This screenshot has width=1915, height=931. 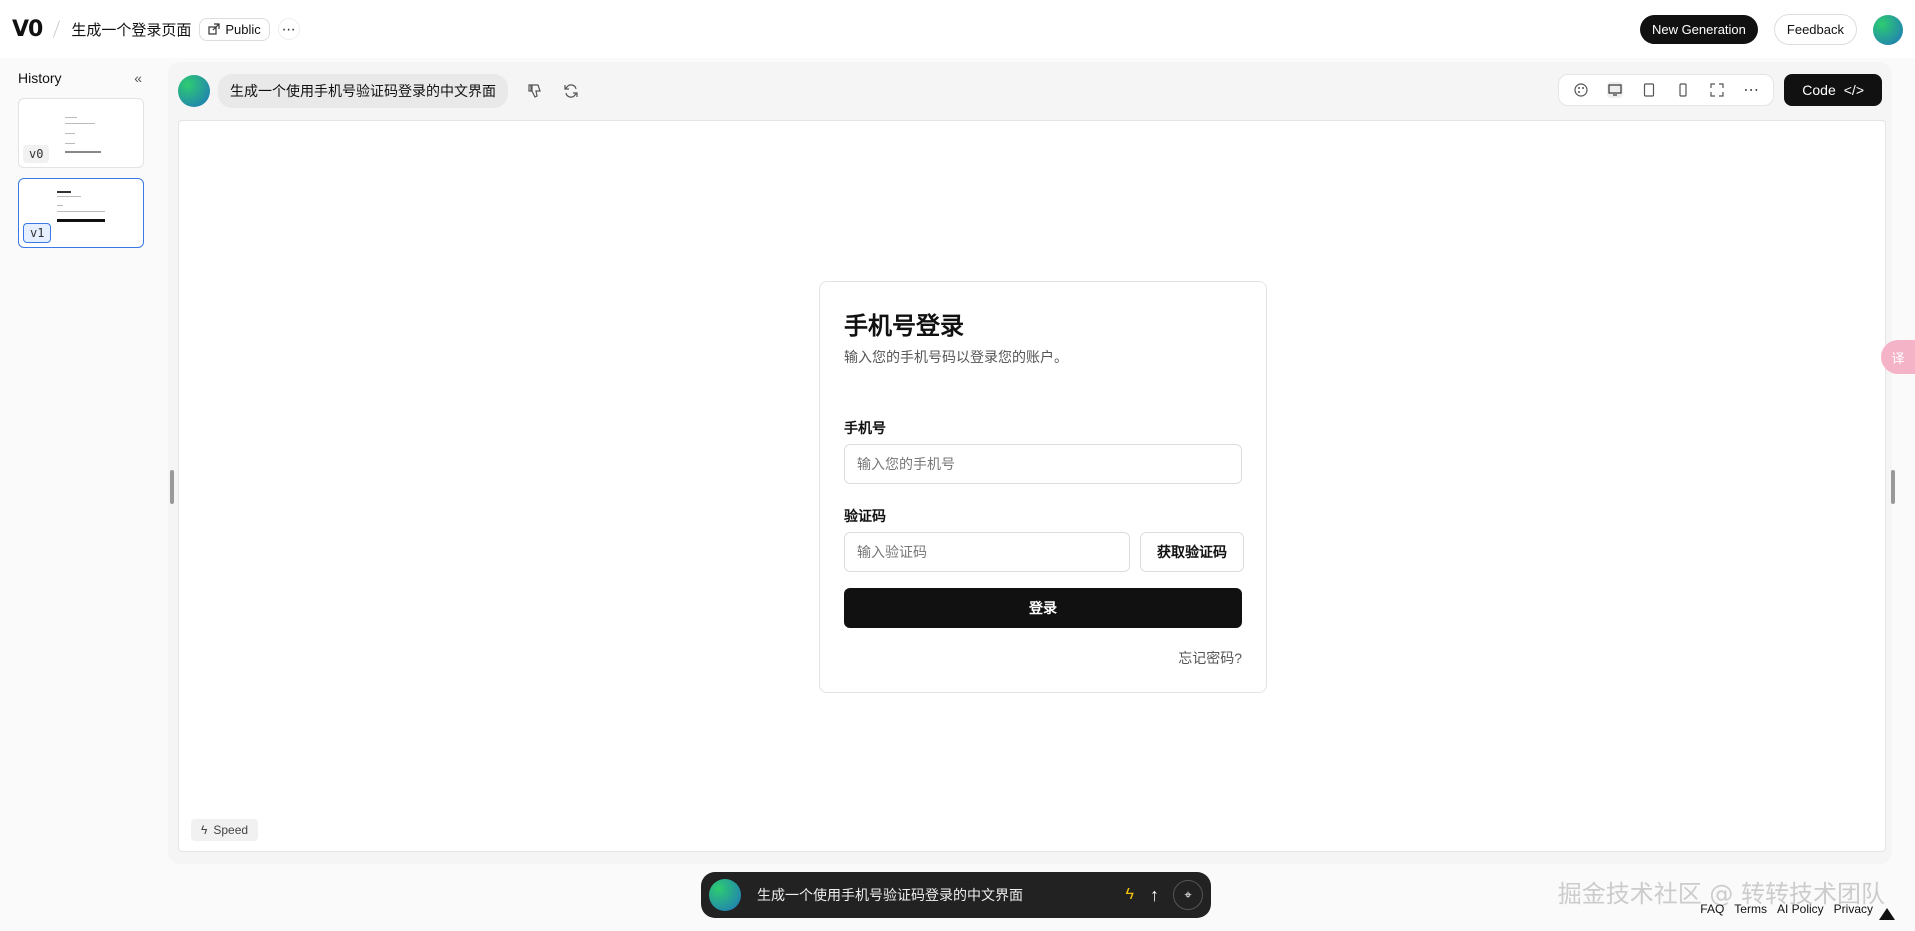 What do you see at coordinates (1130, 895) in the screenshot?
I see `lightning-icon: ϟ` at bounding box center [1130, 895].